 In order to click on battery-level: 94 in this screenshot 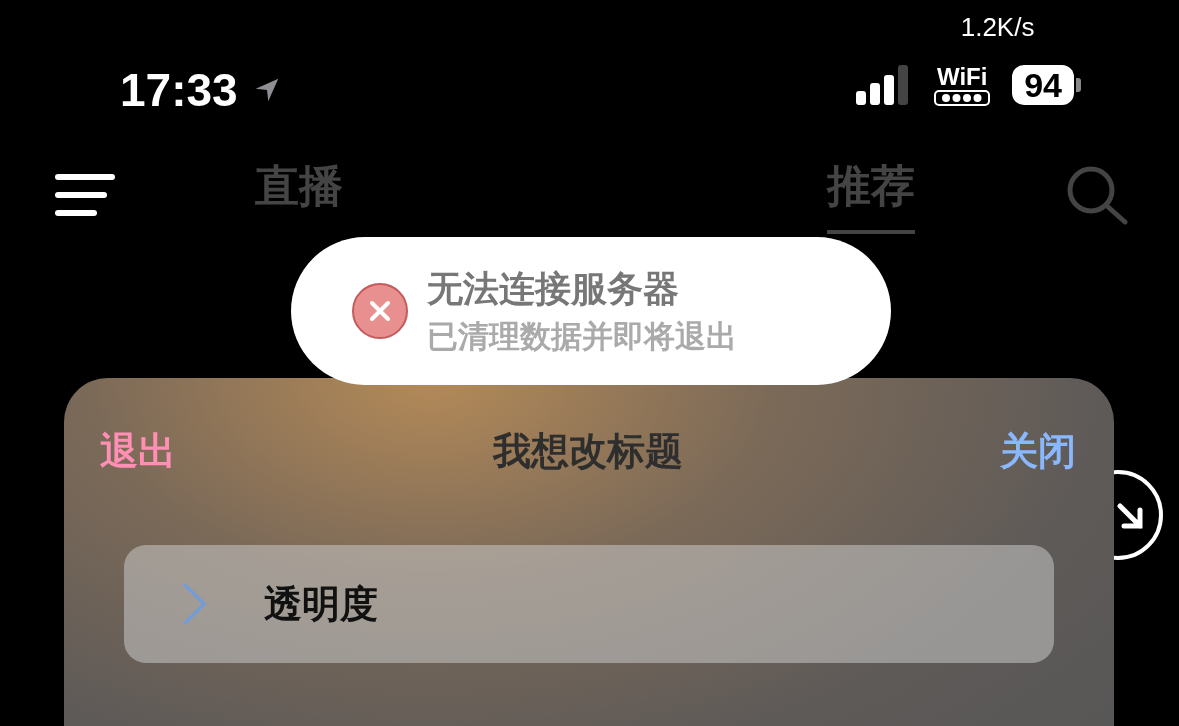, I will do `click(1043, 85)`.